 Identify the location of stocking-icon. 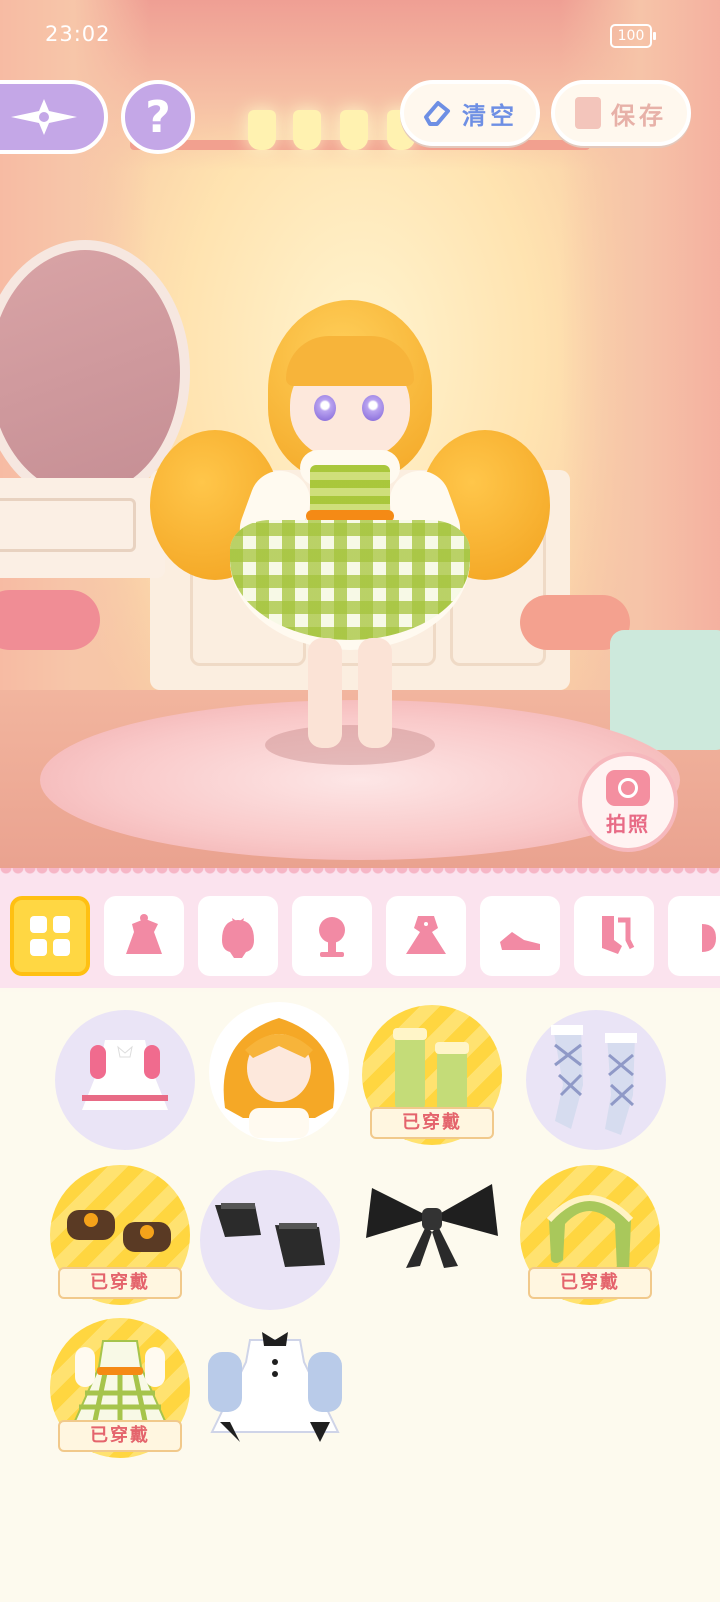
(594, 1080).